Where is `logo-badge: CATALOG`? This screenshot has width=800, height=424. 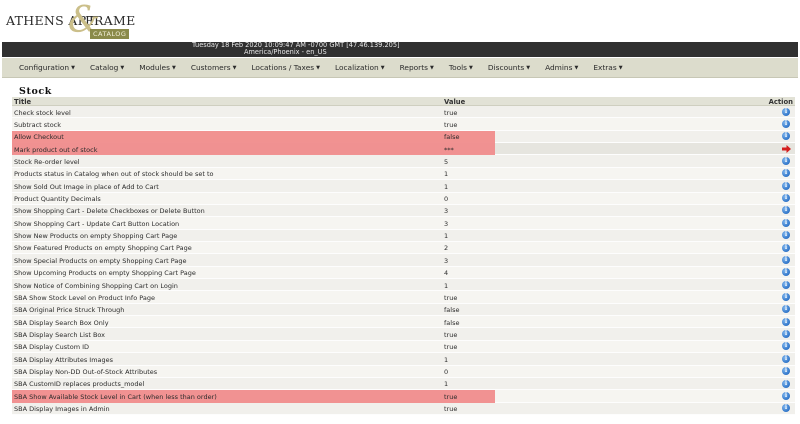
logo-badge: CATALOG is located at coordinates (110, 34).